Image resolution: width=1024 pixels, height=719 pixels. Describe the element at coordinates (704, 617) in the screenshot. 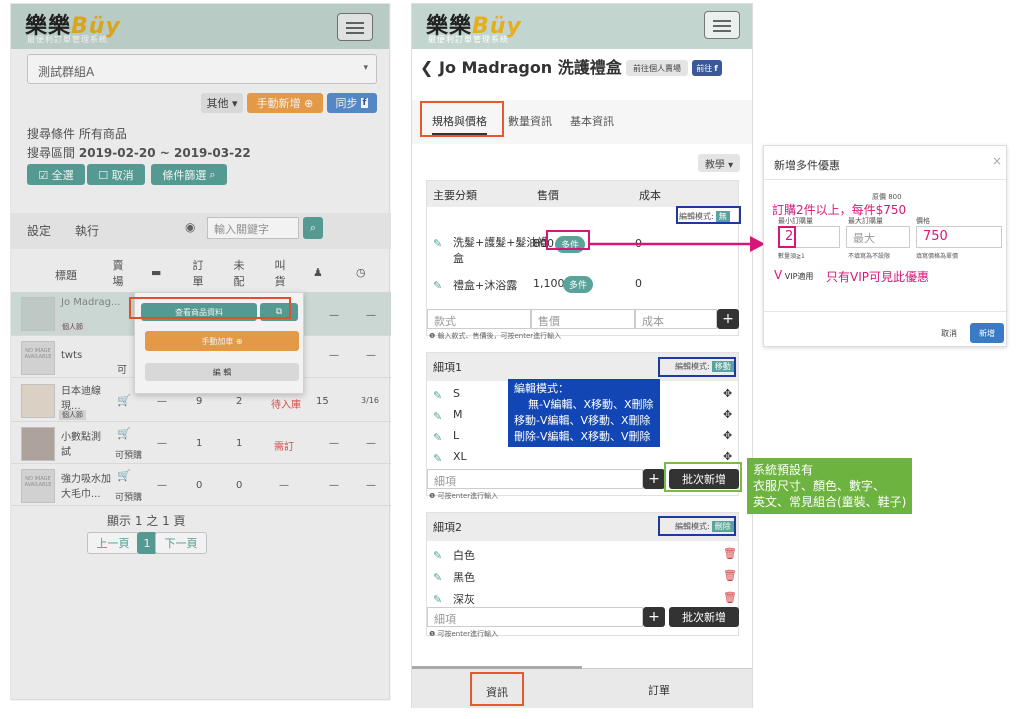

I see `batch-add-button: 批次新增` at that location.